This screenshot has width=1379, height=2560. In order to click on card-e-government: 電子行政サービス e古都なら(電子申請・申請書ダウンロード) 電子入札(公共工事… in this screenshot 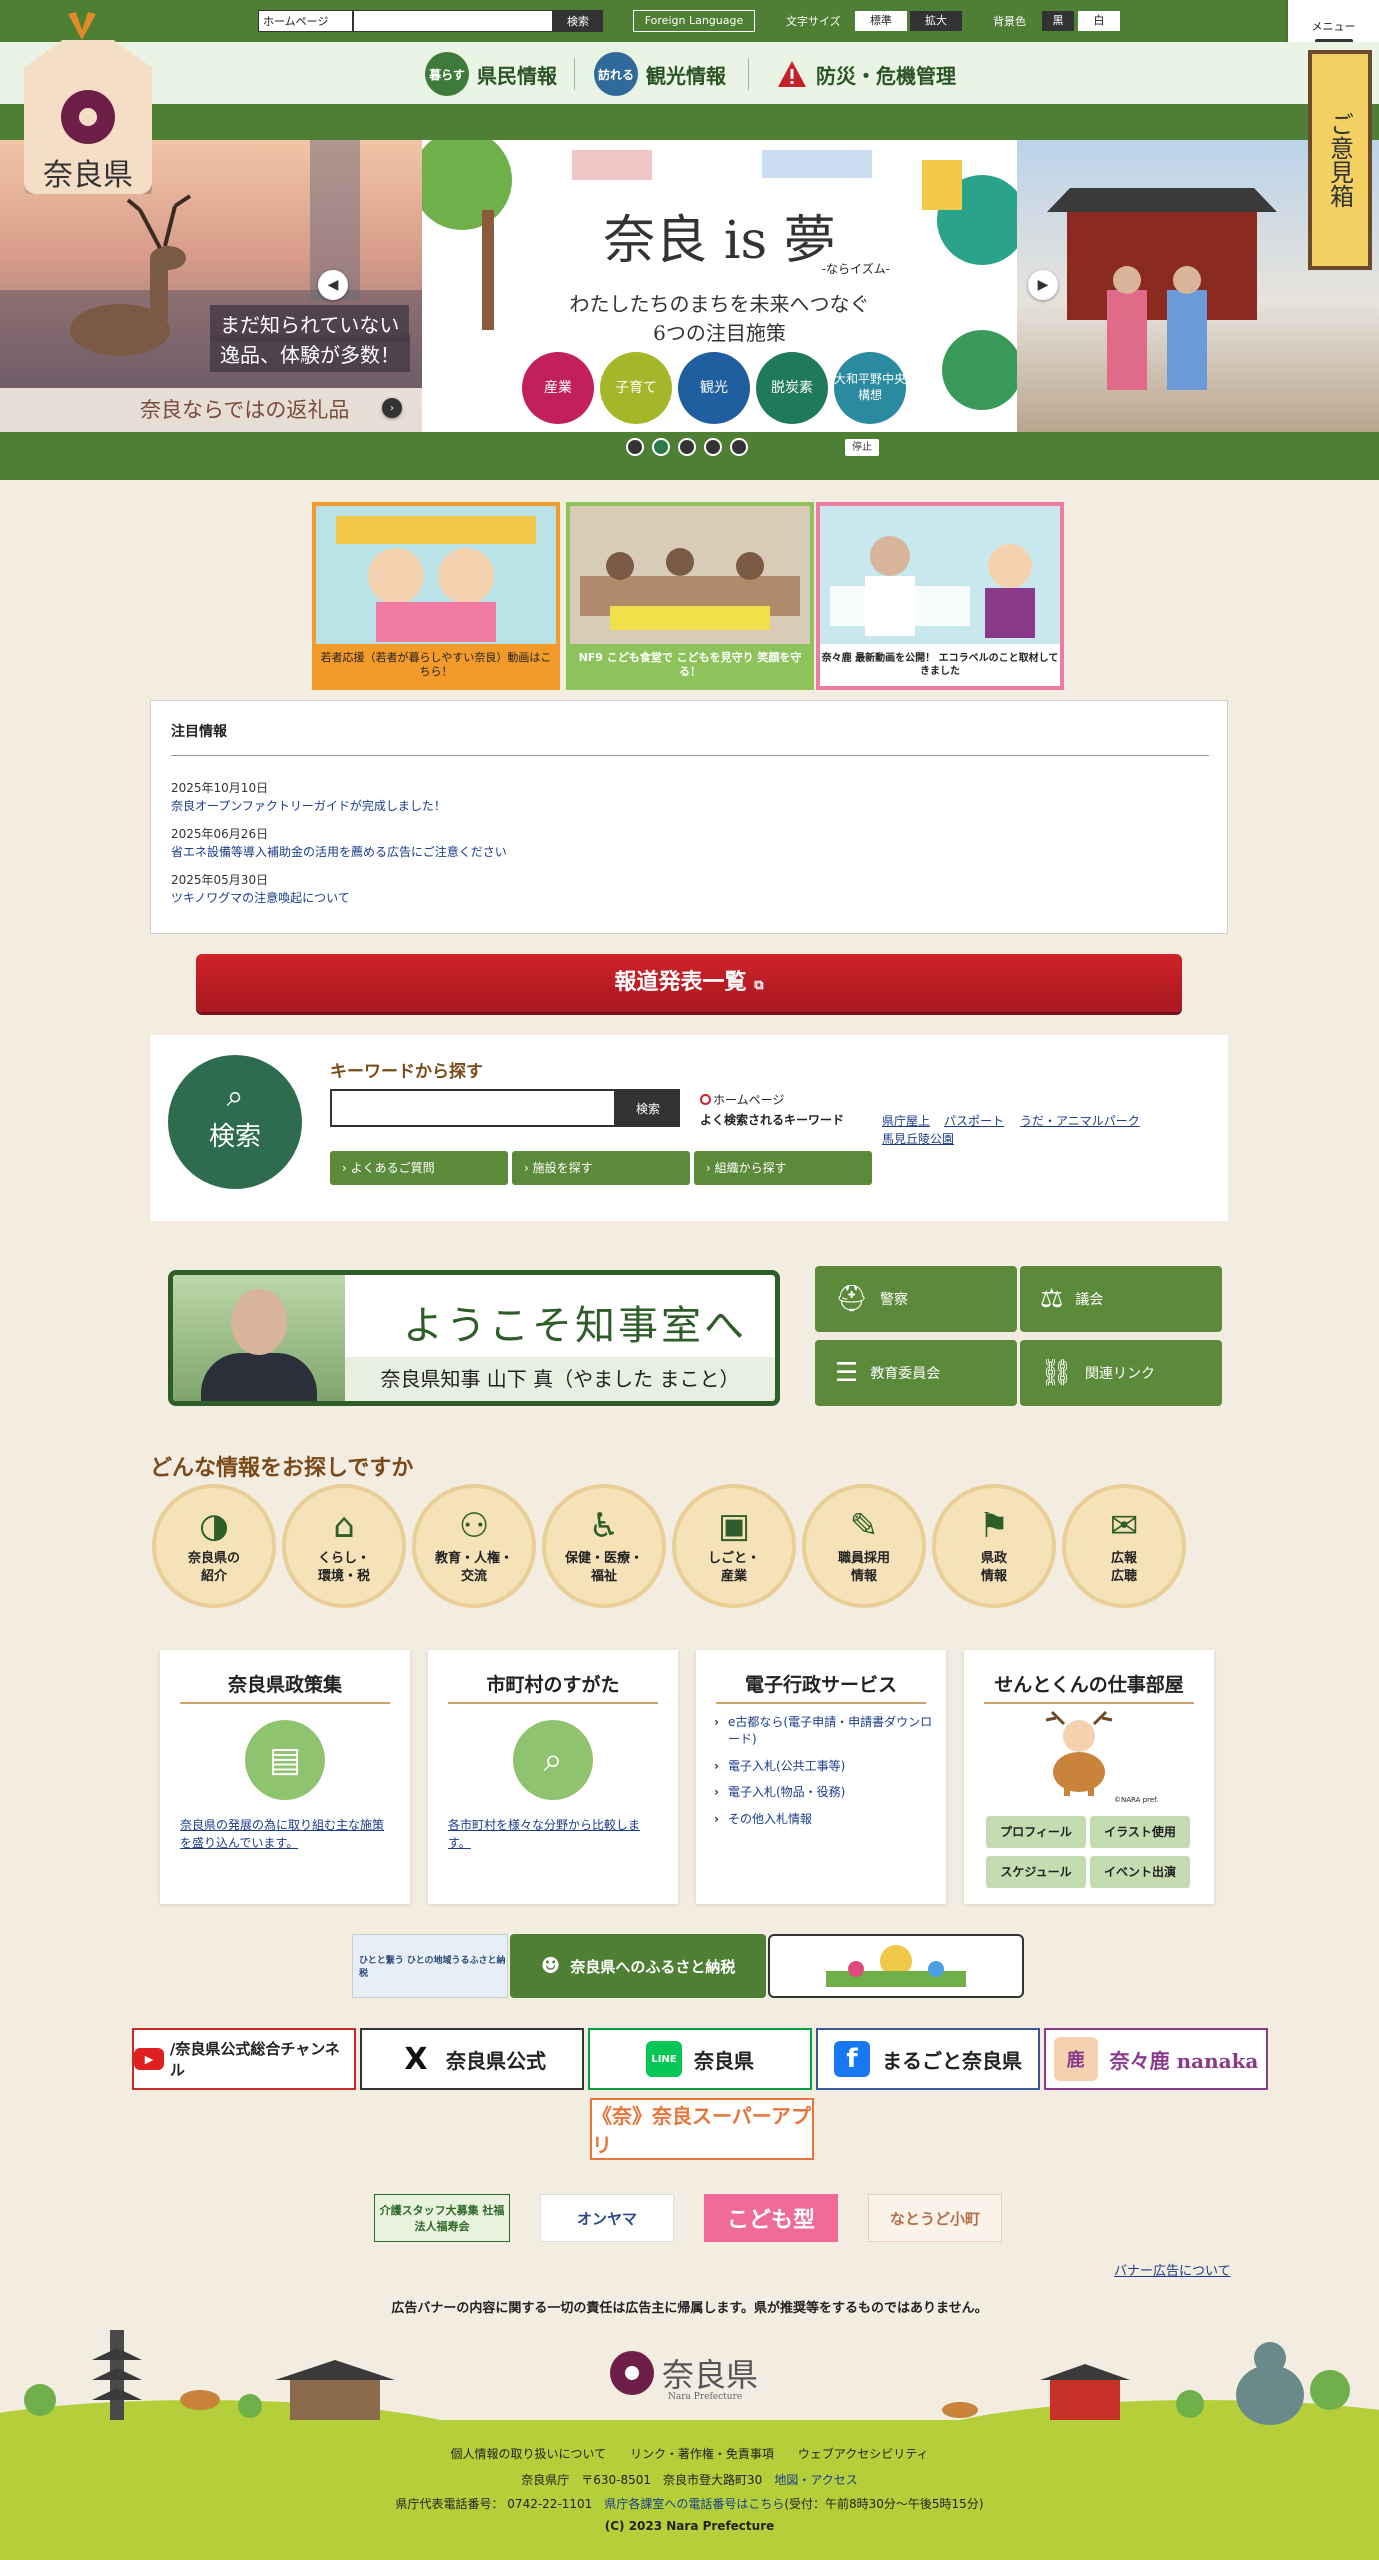, I will do `click(821, 1777)`.